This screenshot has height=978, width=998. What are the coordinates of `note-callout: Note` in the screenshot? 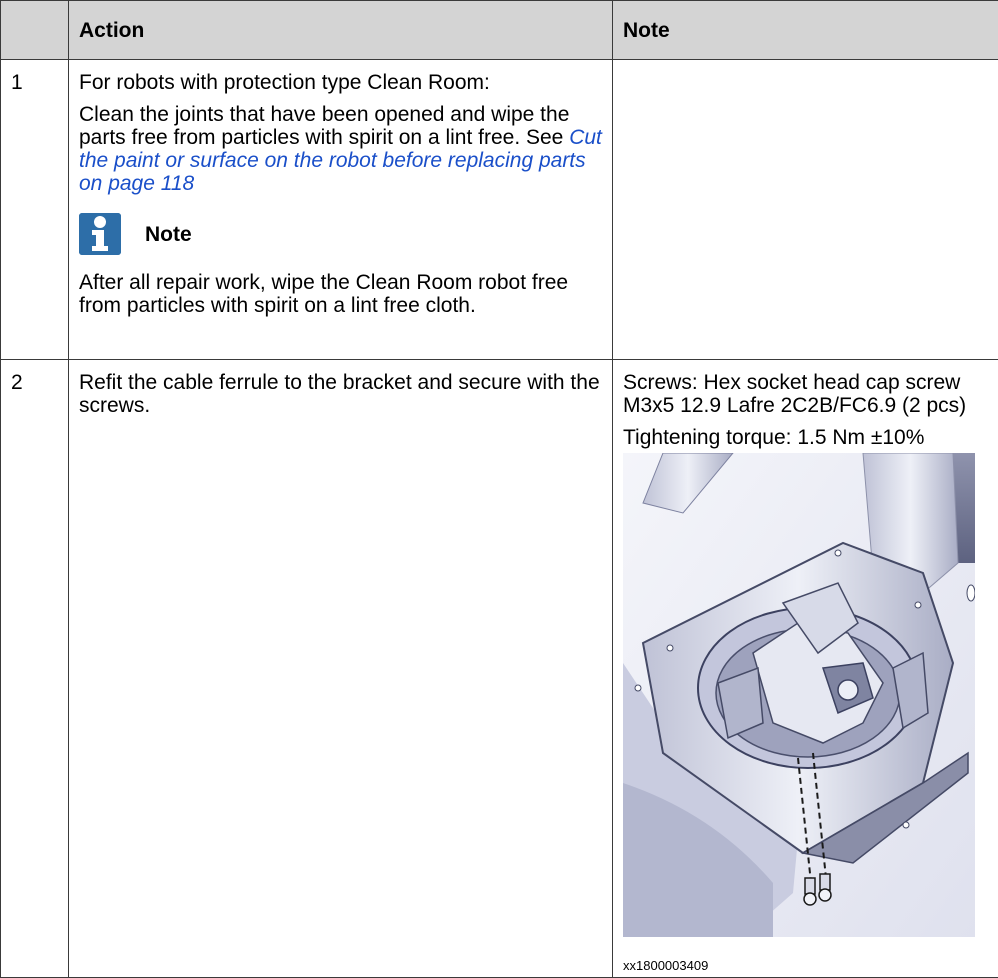 It's located at (341, 234).